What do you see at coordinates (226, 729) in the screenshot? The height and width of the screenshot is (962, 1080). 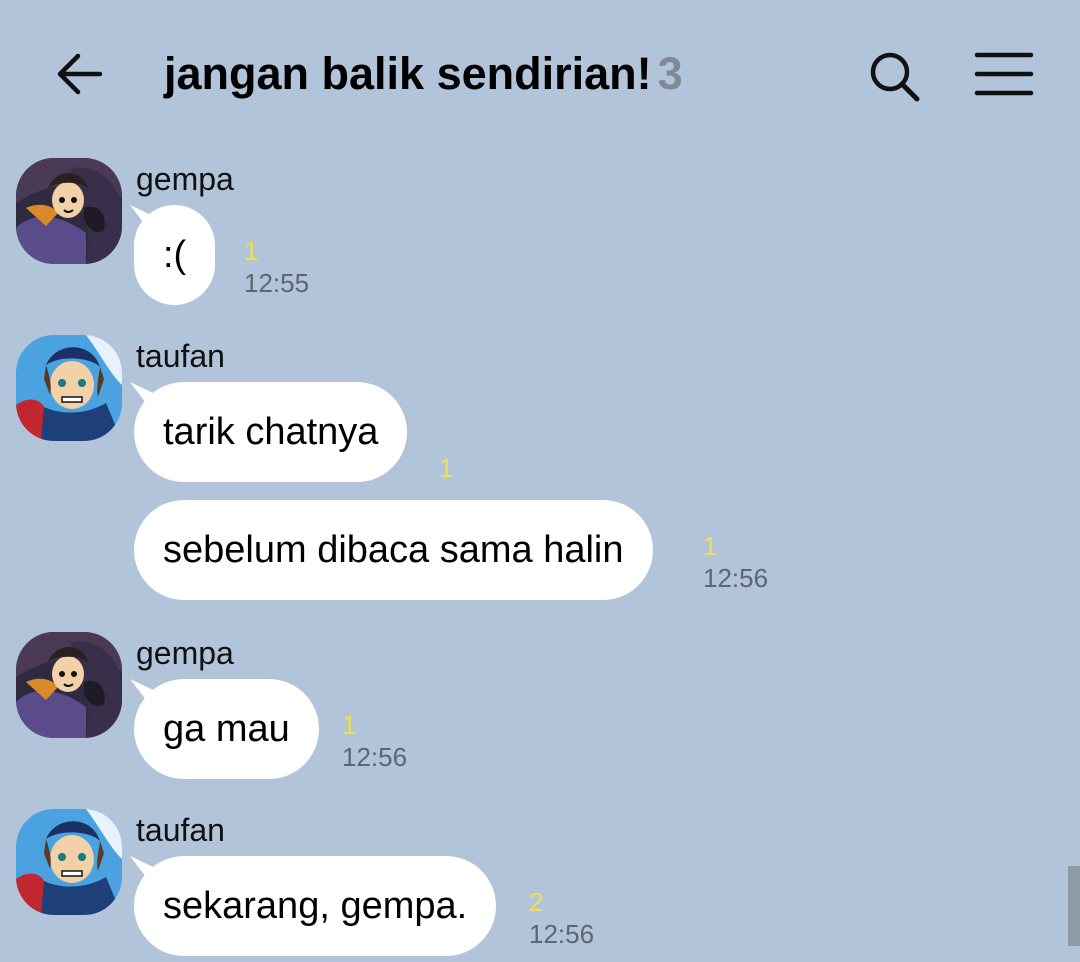 I see `message-bubble: ga mau` at bounding box center [226, 729].